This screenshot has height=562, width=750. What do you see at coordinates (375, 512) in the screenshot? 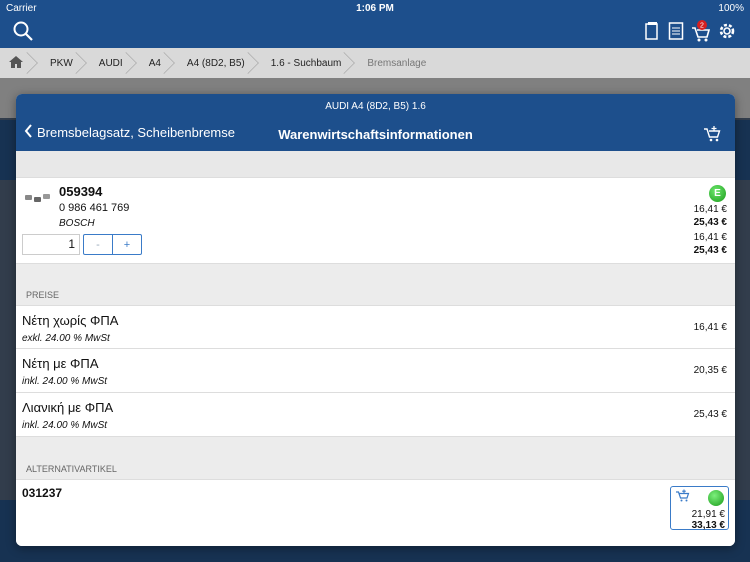
I see `alternative-article-row: 031237 21,91 € 33,13 €` at bounding box center [375, 512].